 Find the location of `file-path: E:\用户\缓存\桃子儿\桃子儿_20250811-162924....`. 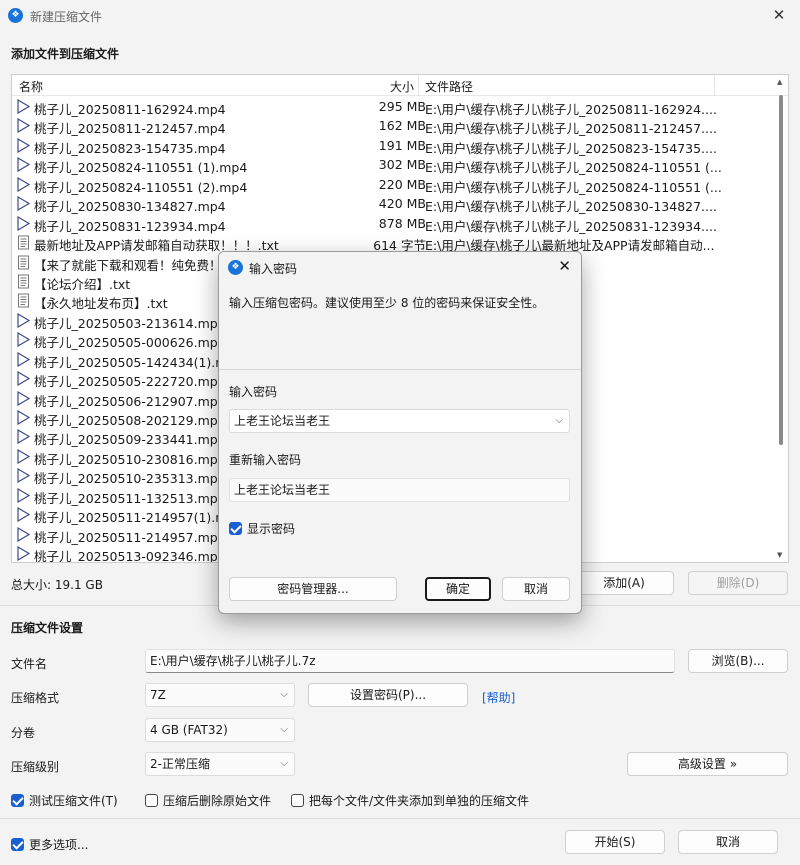

file-path: E:\用户\缓存\桃子儿\桃子儿_20250811-162924.... is located at coordinates (571, 109).